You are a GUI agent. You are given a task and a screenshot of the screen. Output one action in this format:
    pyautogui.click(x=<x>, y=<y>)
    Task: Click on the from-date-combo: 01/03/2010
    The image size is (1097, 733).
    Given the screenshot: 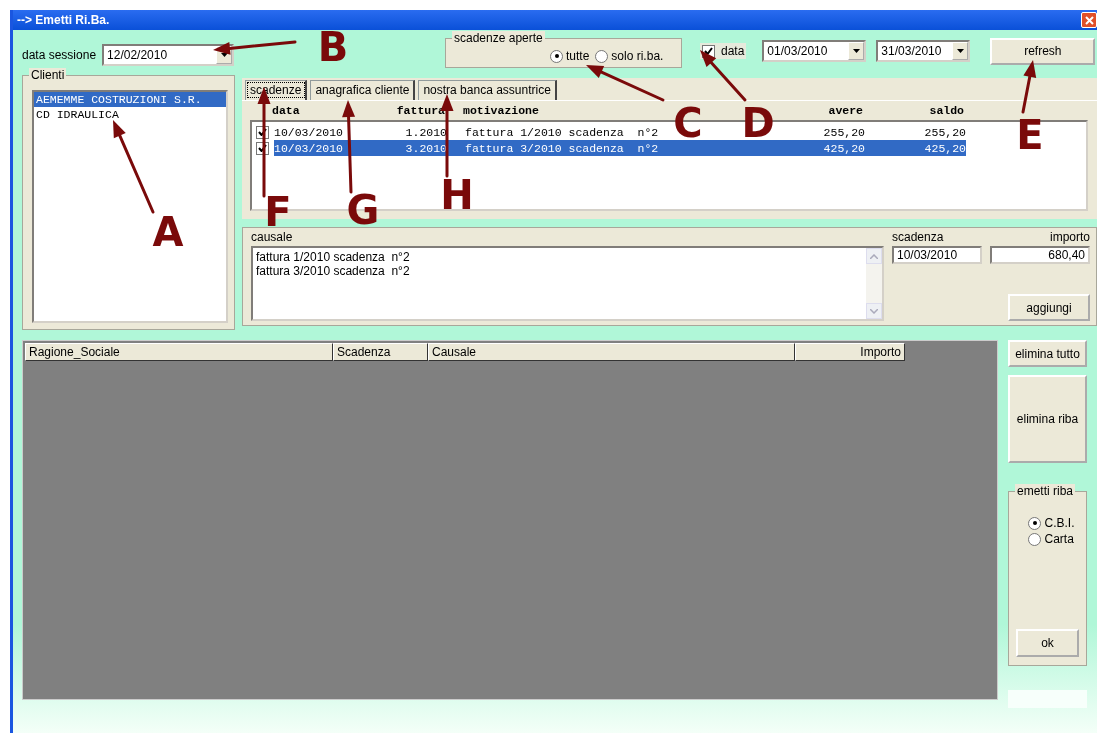 What is the action you would take?
    pyautogui.click(x=814, y=51)
    